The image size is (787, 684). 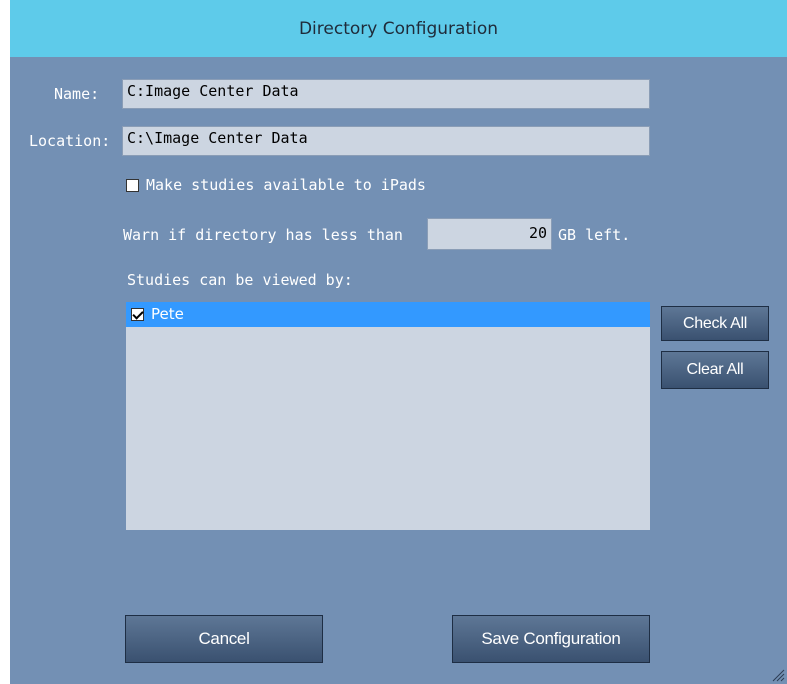 What do you see at coordinates (715, 370) in the screenshot?
I see `clear-all-button: Clear All` at bounding box center [715, 370].